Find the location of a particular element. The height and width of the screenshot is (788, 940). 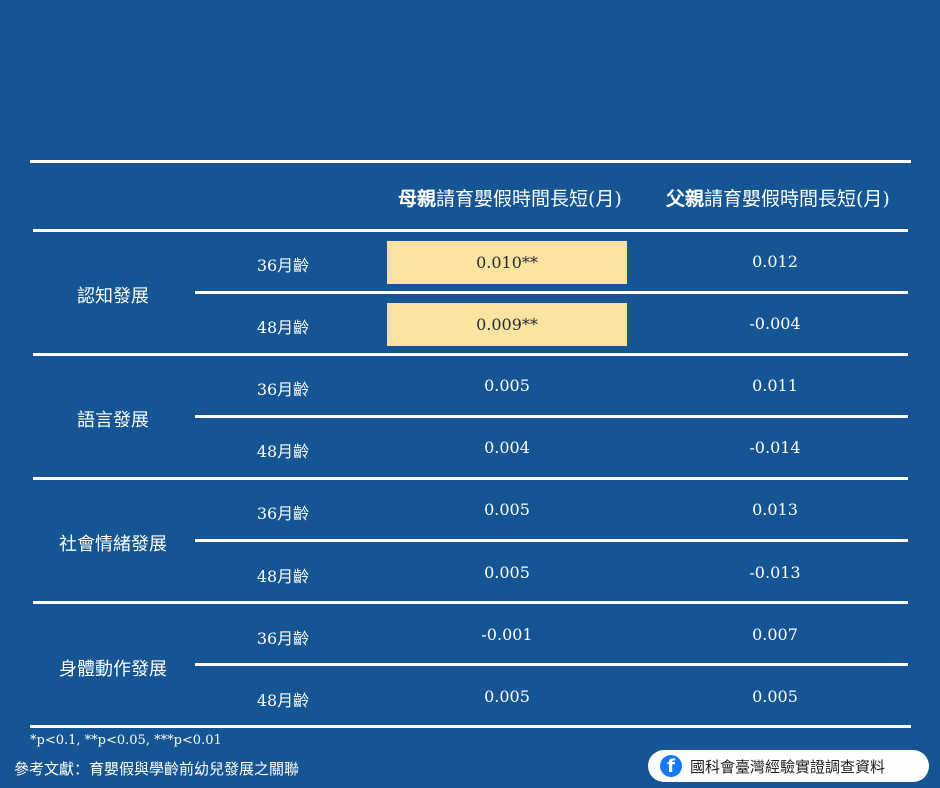

header-rule is located at coordinates (470, 230).